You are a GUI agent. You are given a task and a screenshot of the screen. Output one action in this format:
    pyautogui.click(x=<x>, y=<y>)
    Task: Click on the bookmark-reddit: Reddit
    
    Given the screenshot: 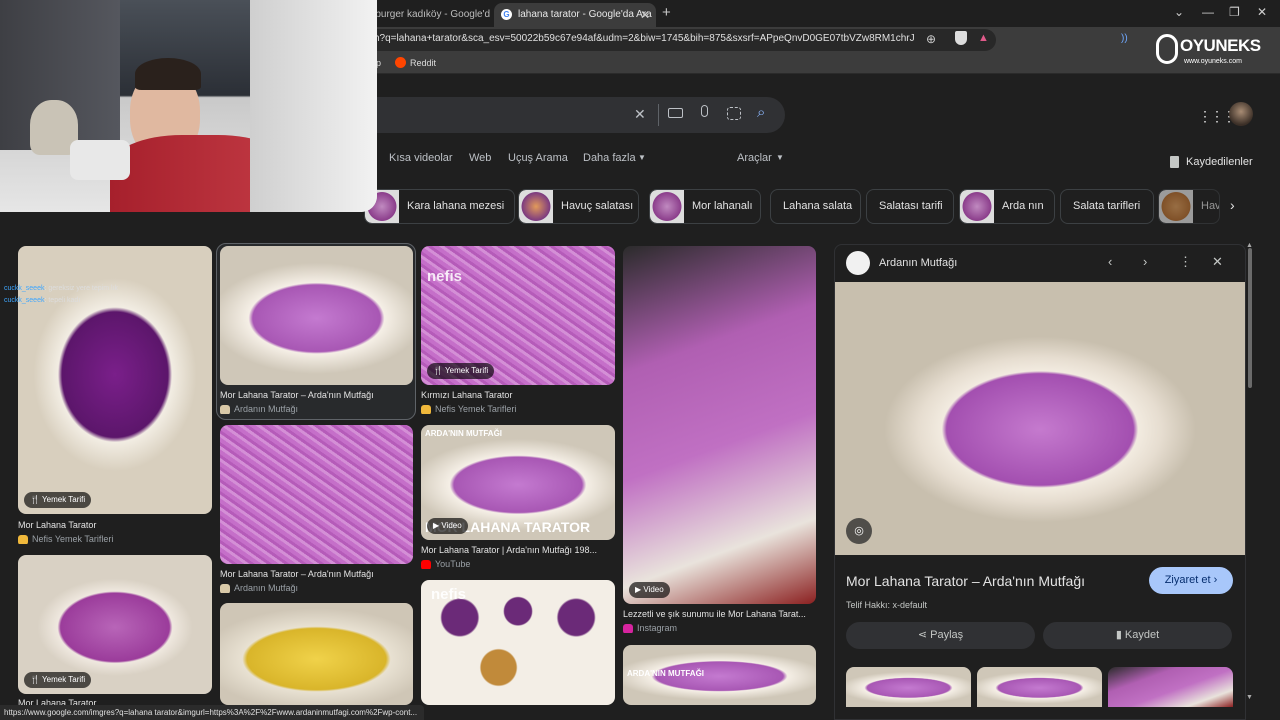 What is the action you would take?
    pyautogui.click(x=423, y=63)
    